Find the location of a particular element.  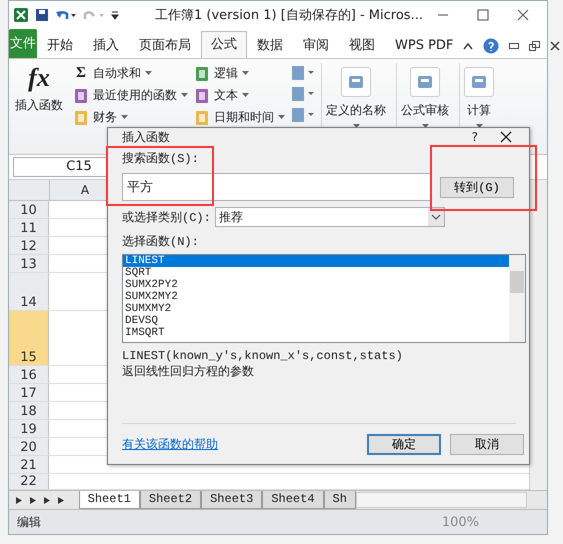

ribbon-menu-button: 日期和时间 is located at coordinates (239, 117).